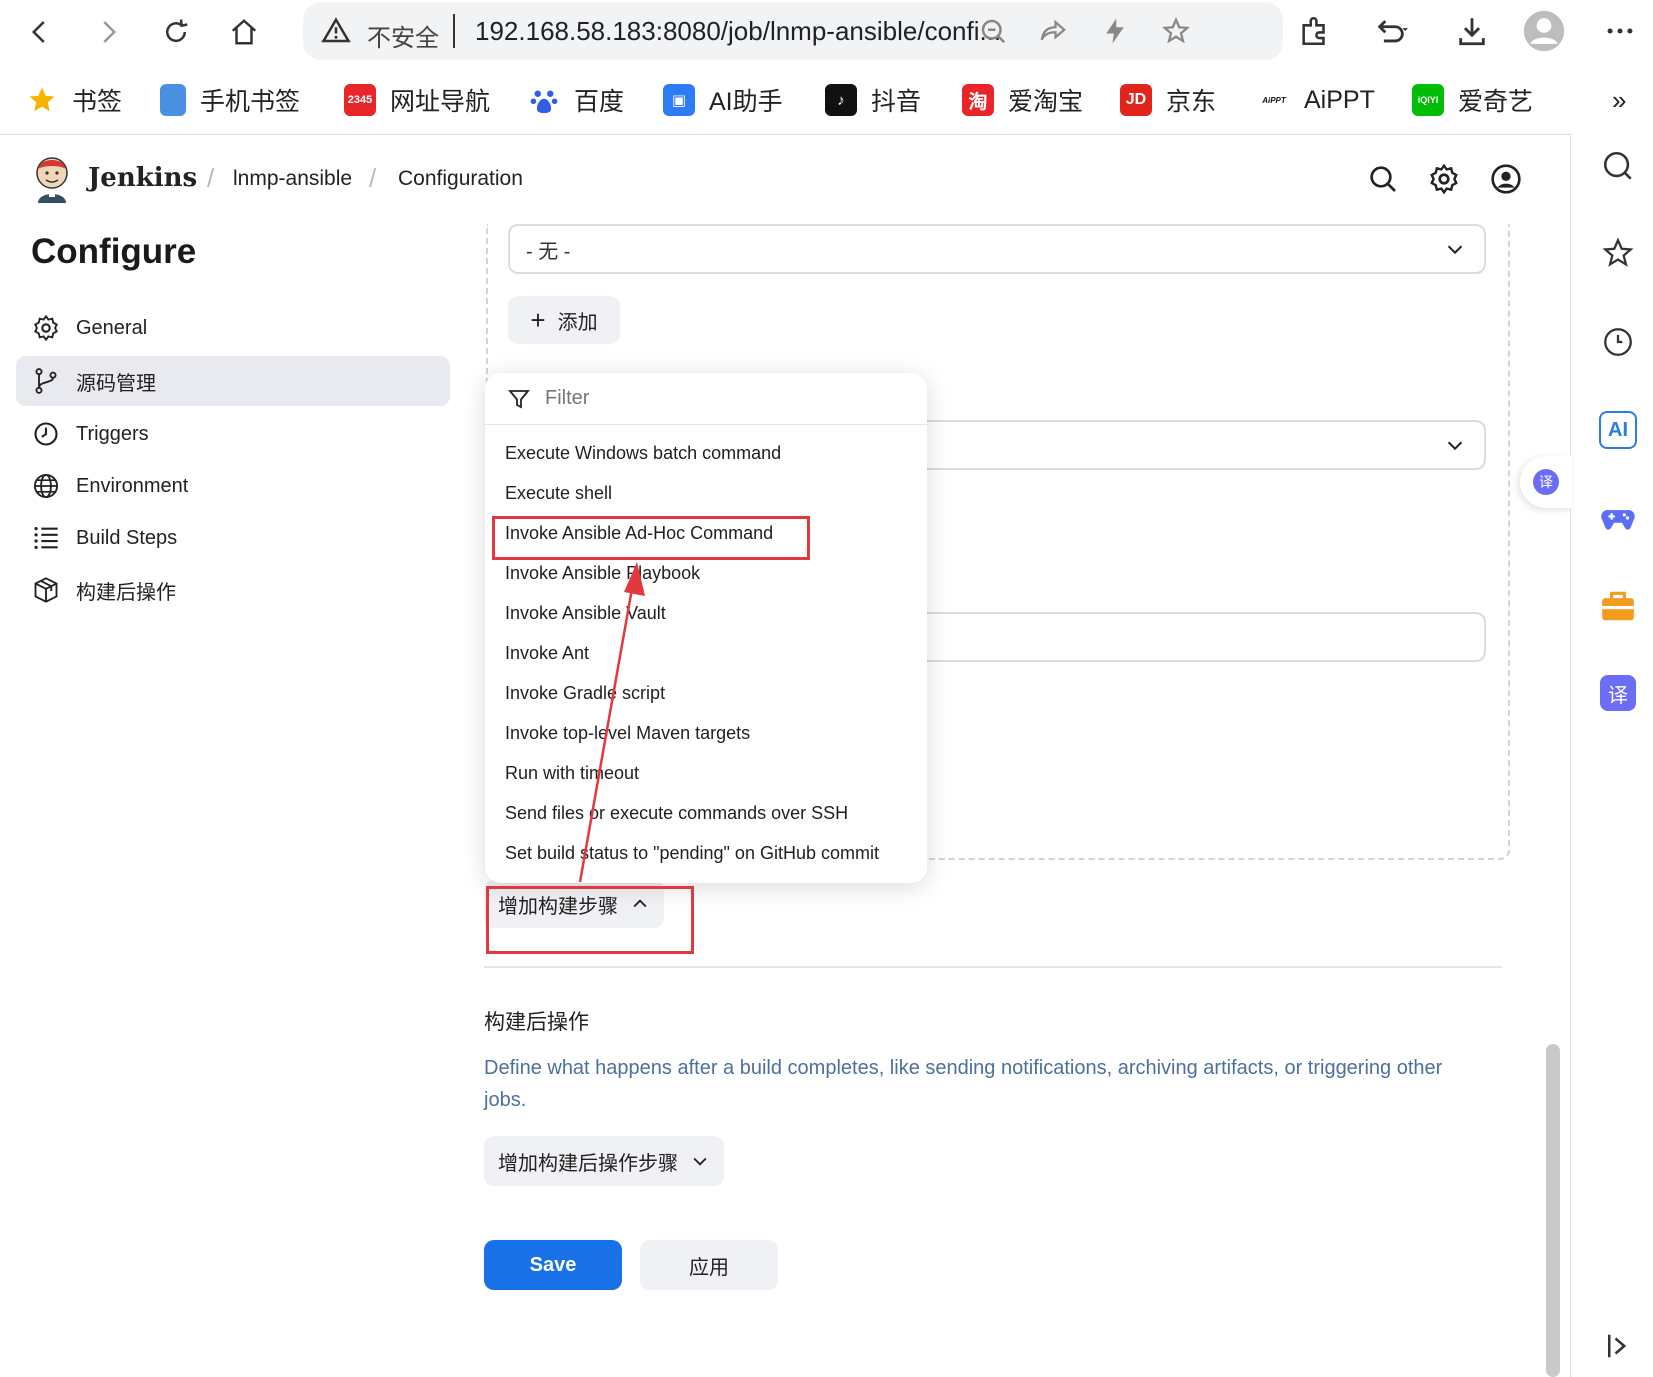 Image resolution: width=1653 pixels, height=1377 pixels. Describe the element at coordinates (1022, 100) in the screenshot. I see `bookmark-item: 淘 爱淘宝` at that location.